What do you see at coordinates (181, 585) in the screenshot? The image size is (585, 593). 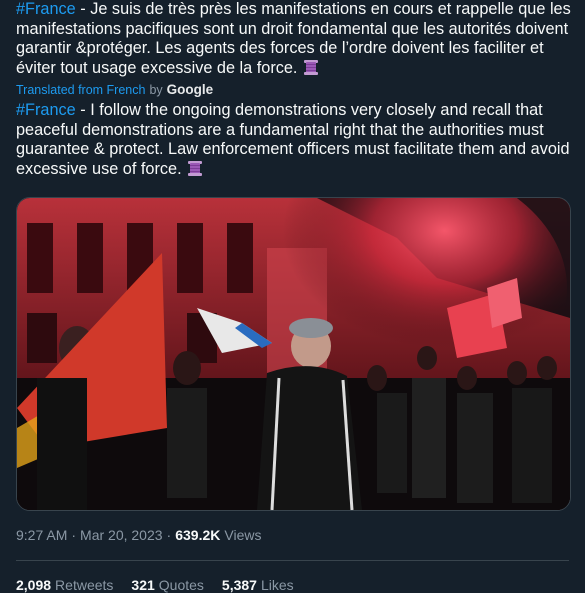 I see `quotes-label: Quotes` at bounding box center [181, 585].